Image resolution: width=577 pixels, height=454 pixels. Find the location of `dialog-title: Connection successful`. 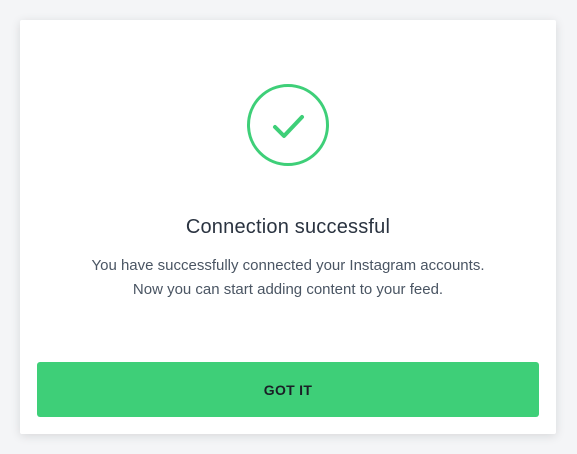

dialog-title: Connection successful is located at coordinates (288, 227).